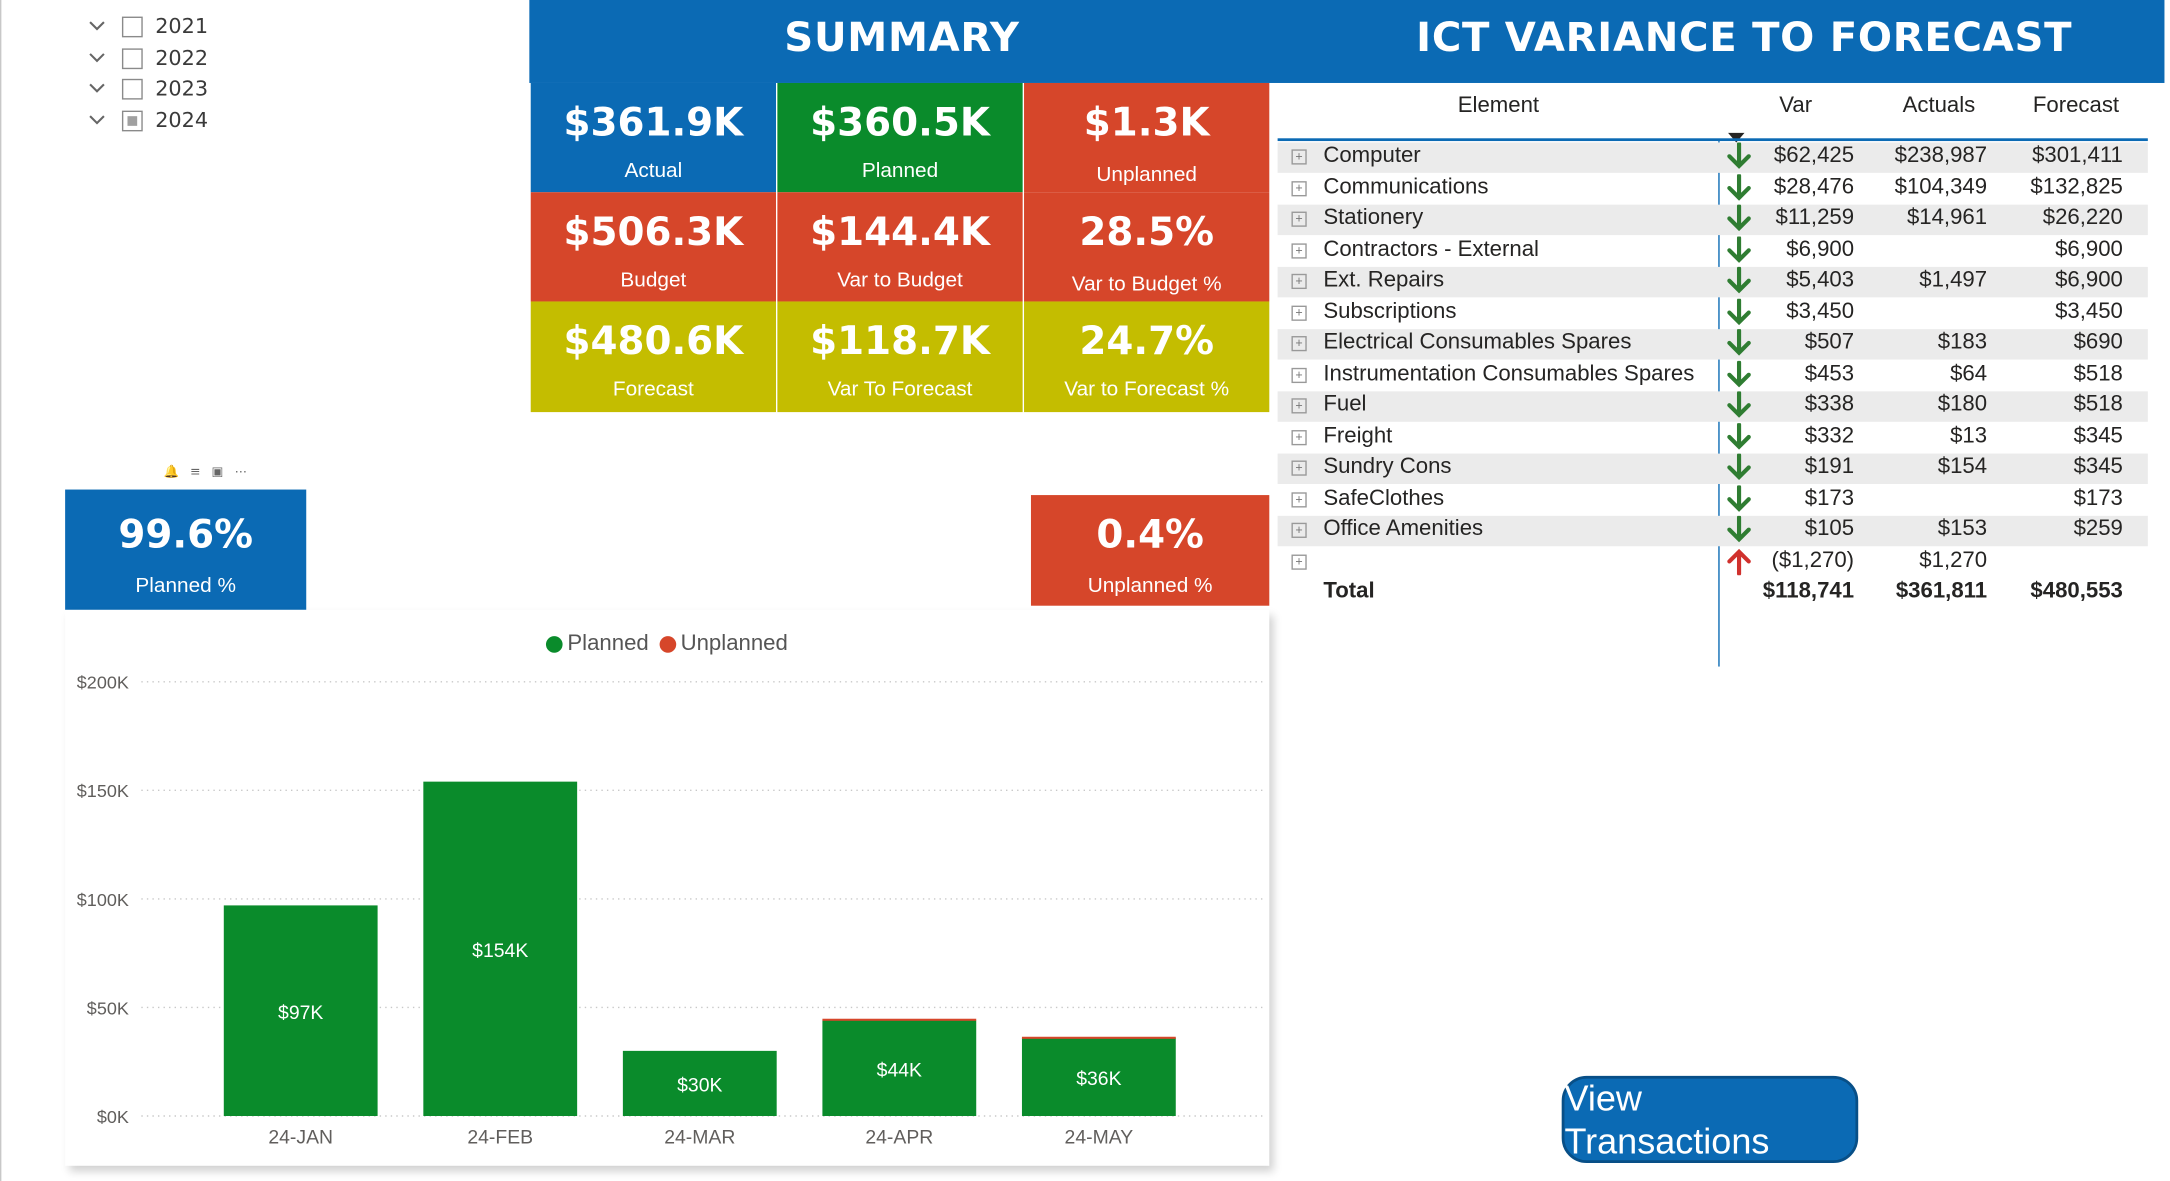  What do you see at coordinates (1146, 175) in the screenshot?
I see `card-label: Unplanned` at bounding box center [1146, 175].